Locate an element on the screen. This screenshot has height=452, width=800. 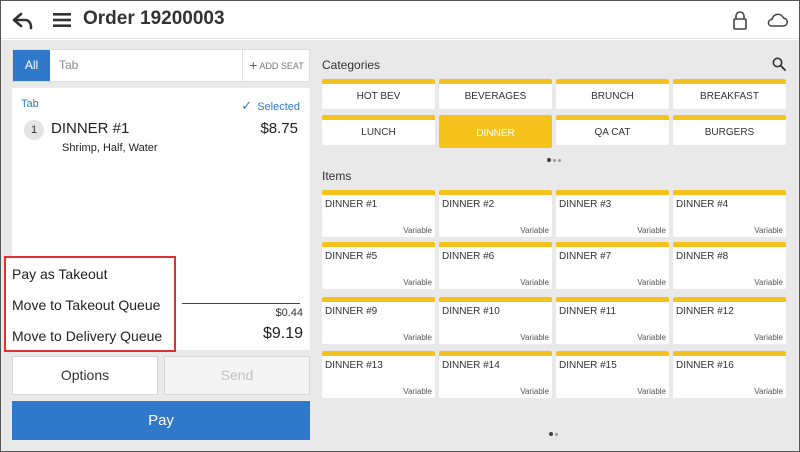
item-tile-name: DINNER #12 is located at coordinates (705, 311).